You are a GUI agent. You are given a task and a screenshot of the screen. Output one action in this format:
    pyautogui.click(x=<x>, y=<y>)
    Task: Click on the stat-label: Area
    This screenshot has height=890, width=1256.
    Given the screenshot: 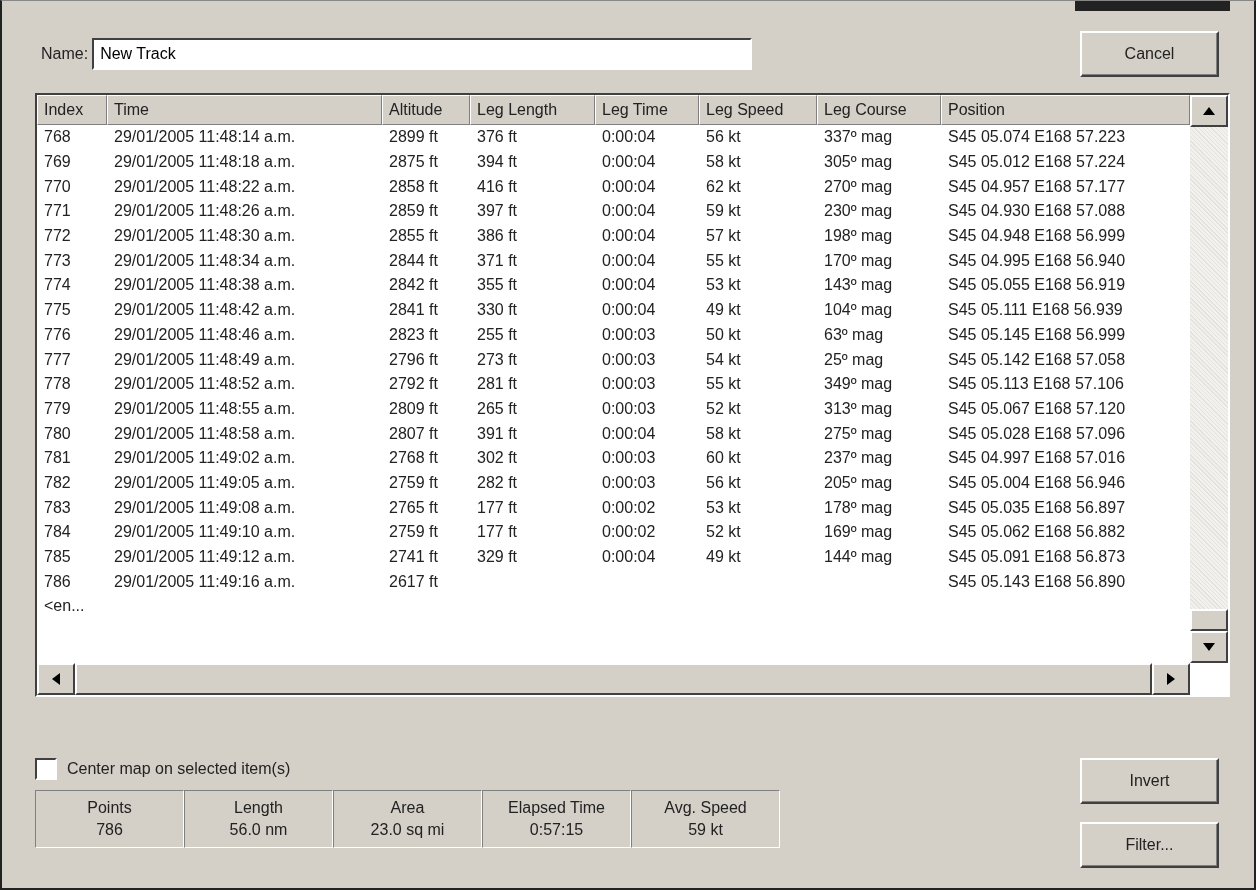 What is the action you would take?
    pyautogui.click(x=407, y=808)
    